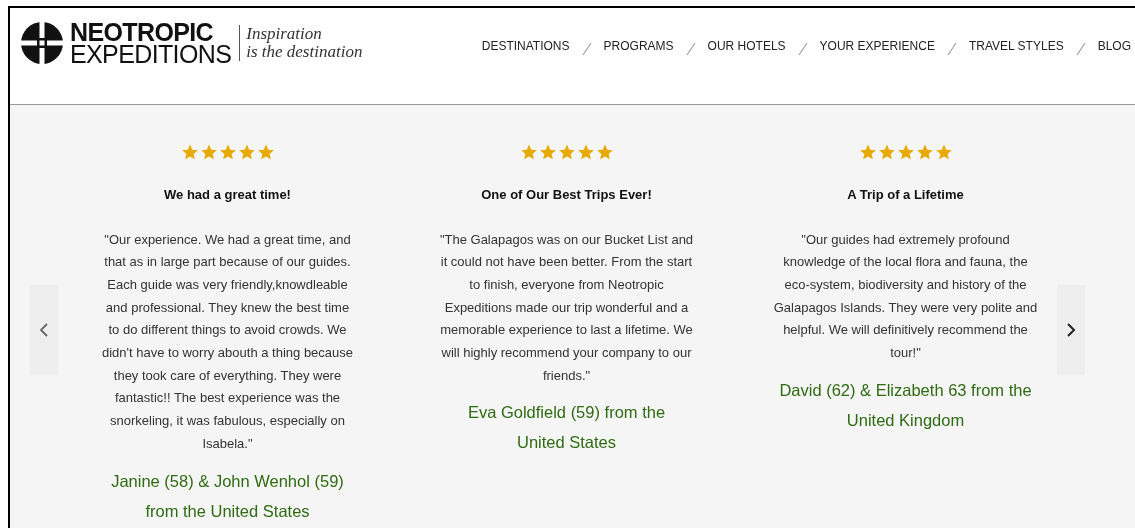 The image size is (1135, 528). What do you see at coordinates (42, 43) in the screenshot?
I see `logo-icon` at bounding box center [42, 43].